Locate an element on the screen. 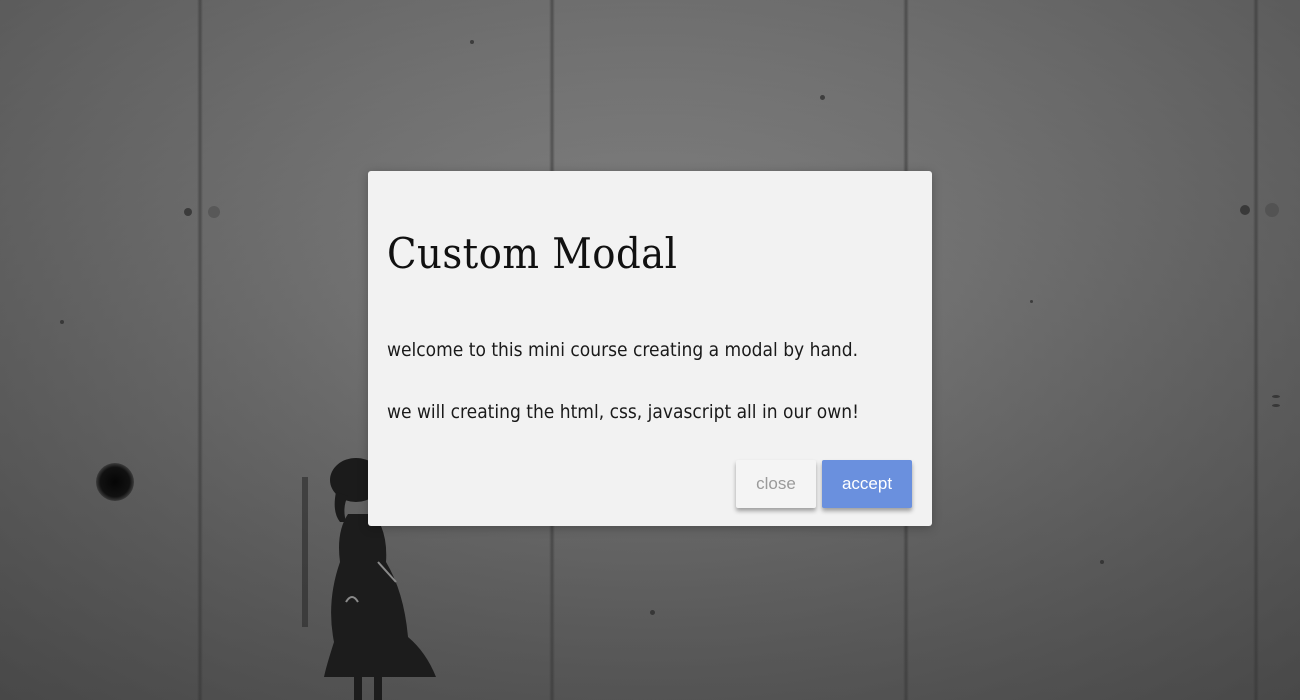  modal-actions: close accept is located at coordinates (824, 484).